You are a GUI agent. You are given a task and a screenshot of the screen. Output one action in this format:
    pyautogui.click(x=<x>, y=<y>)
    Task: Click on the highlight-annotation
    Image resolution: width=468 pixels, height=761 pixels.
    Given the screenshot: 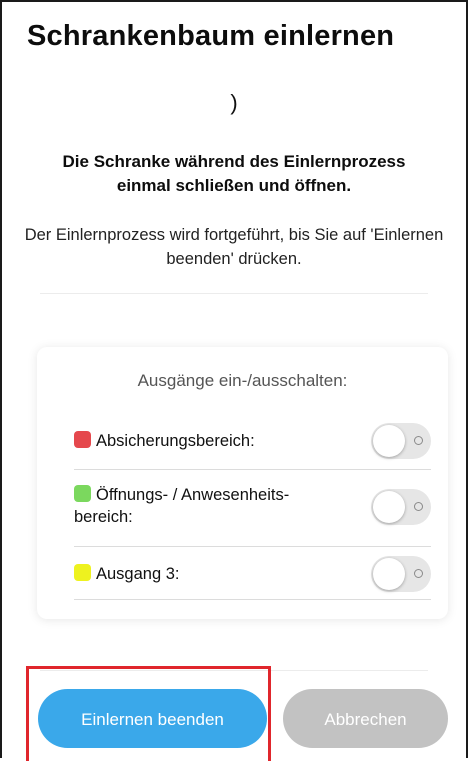 What is the action you would take?
    pyautogui.click(x=148, y=713)
    